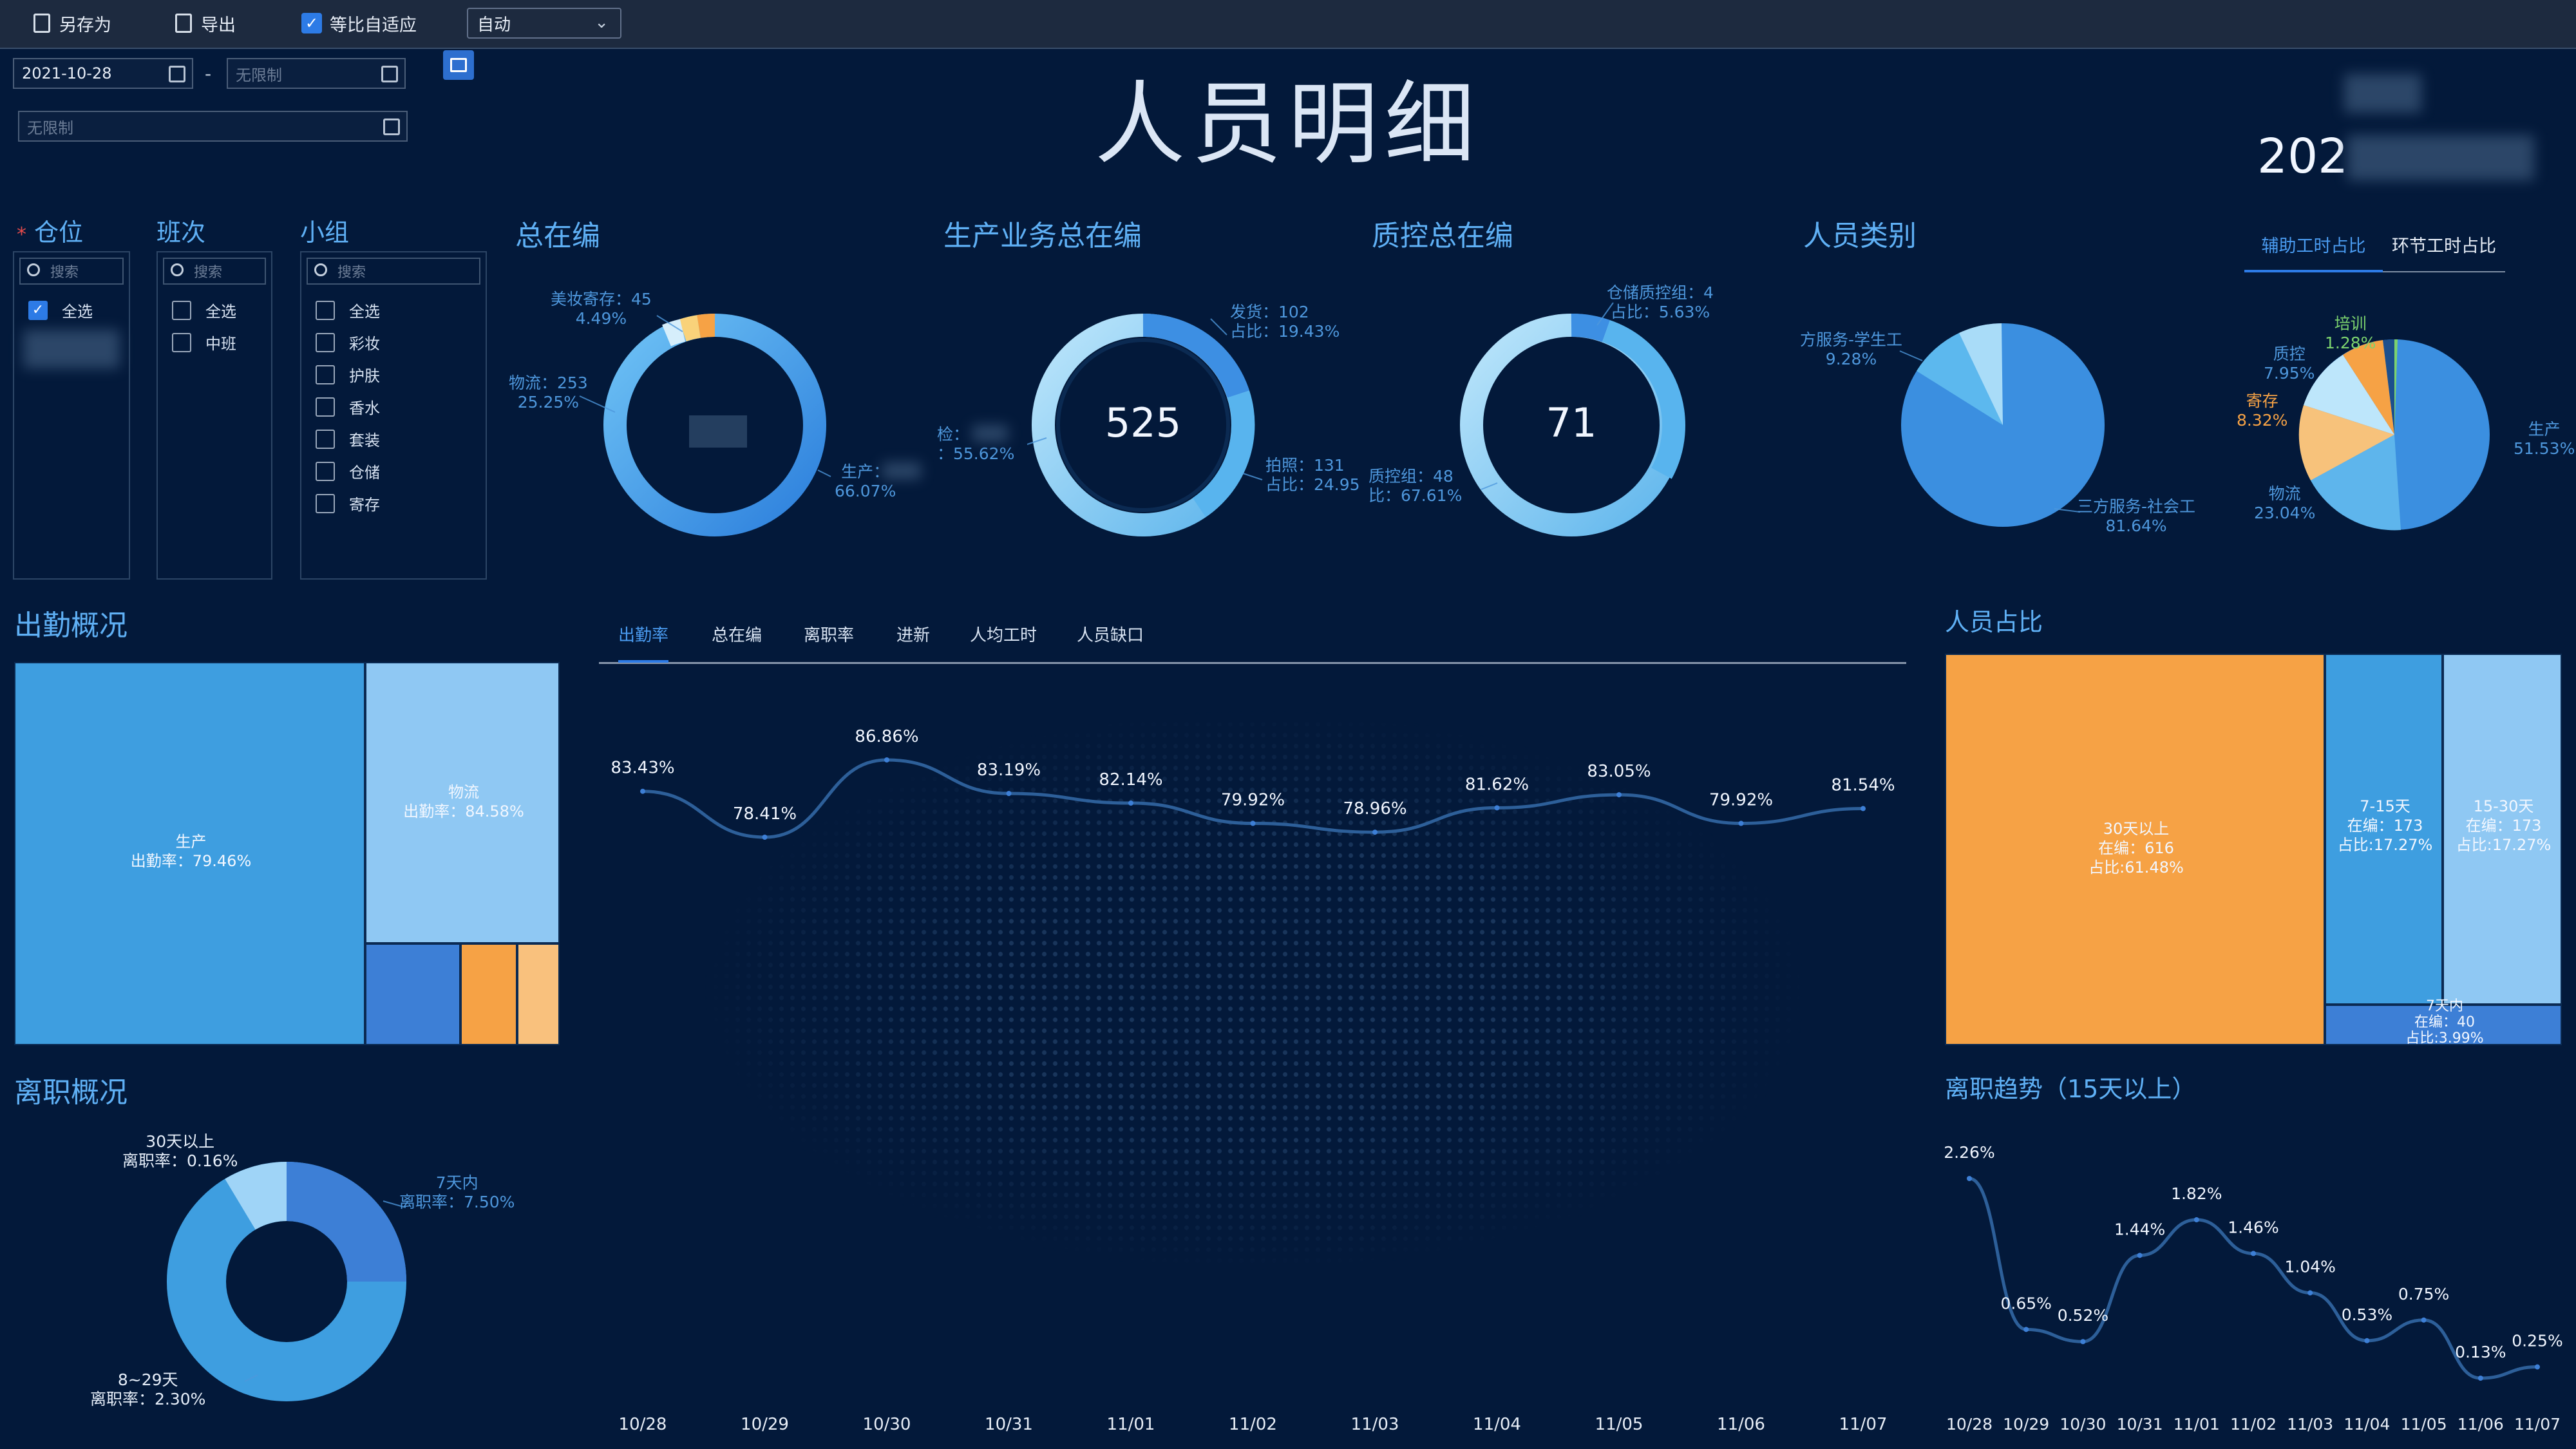 The height and width of the screenshot is (1449, 2576). Describe the element at coordinates (2196, 1193) in the screenshot. I see `data-label: 1.82%` at that location.